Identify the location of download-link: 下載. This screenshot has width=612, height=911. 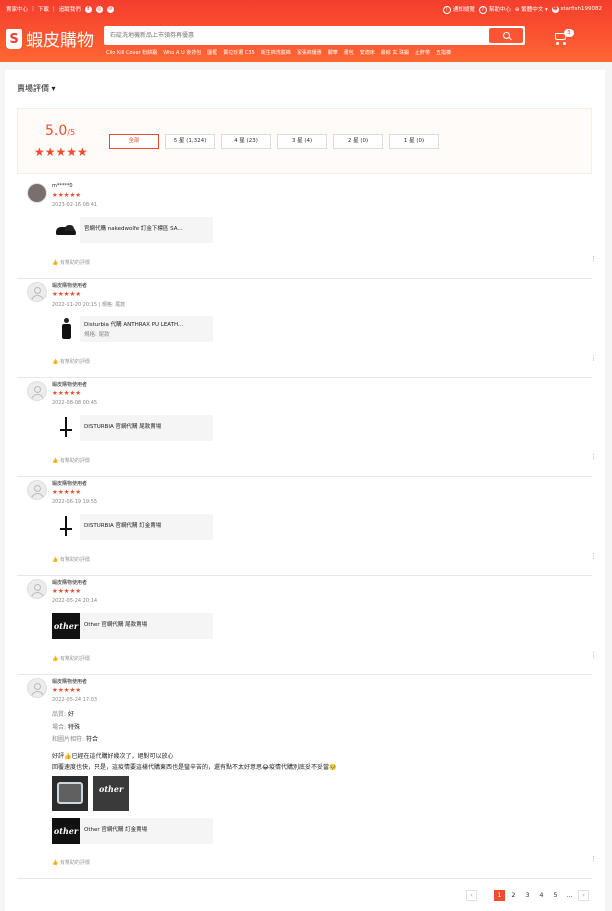
(43, 9).